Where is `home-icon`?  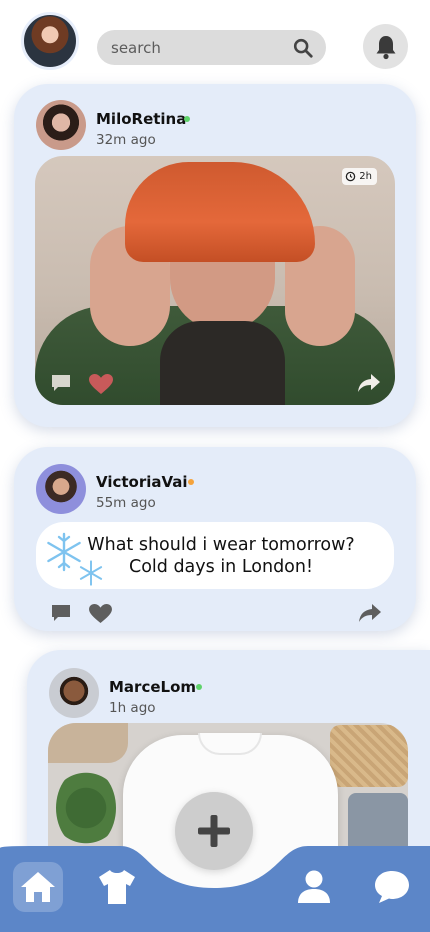
home-icon is located at coordinates (38, 887).